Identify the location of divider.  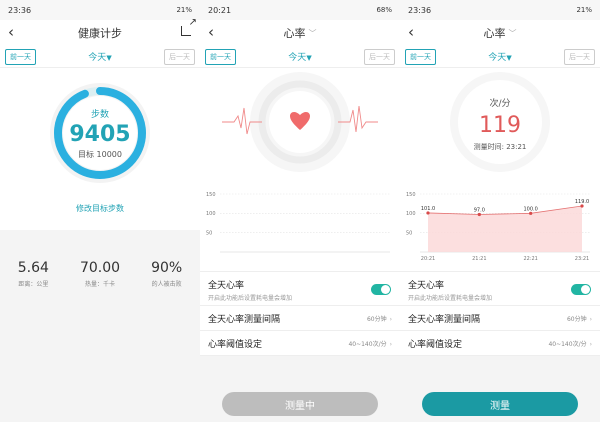
(100, 238).